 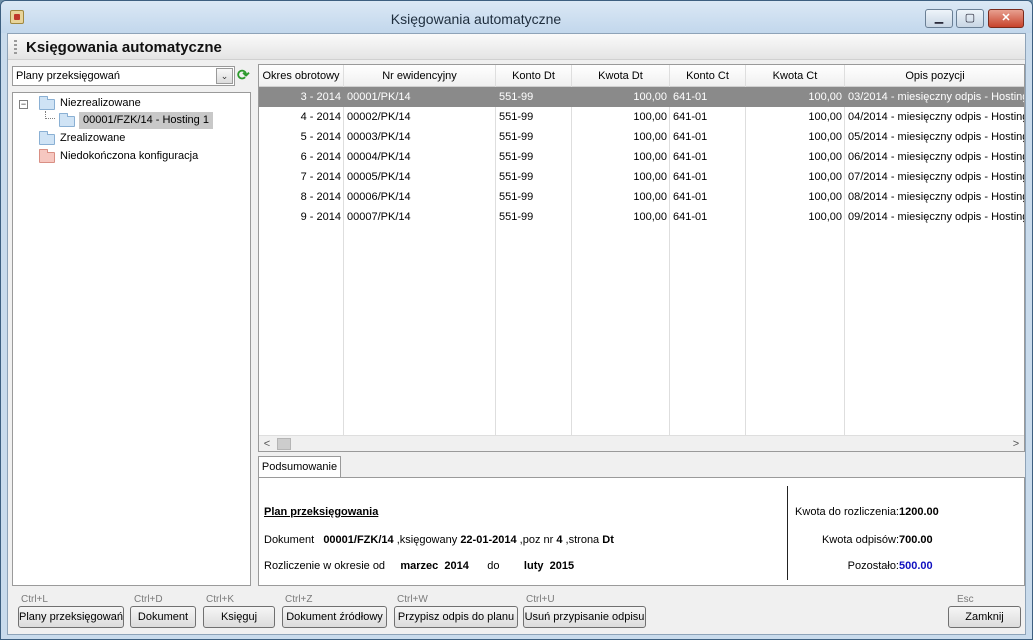 What do you see at coordinates (267, 443) in the screenshot?
I see `scroll-left-icon: <` at bounding box center [267, 443].